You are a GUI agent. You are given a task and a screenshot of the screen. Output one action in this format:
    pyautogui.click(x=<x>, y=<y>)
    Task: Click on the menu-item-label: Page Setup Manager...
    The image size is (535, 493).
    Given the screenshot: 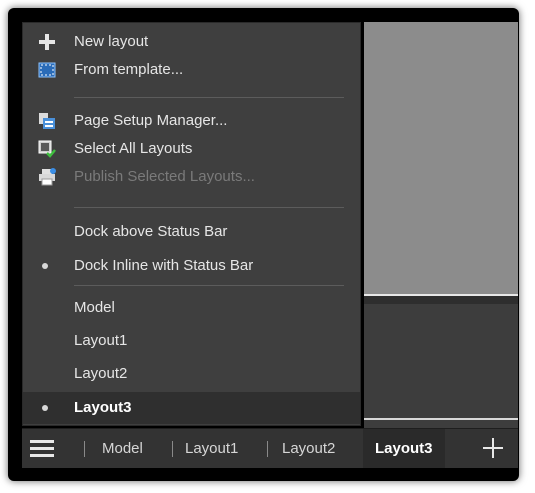 What is the action you would take?
    pyautogui.click(x=151, y=120)
    